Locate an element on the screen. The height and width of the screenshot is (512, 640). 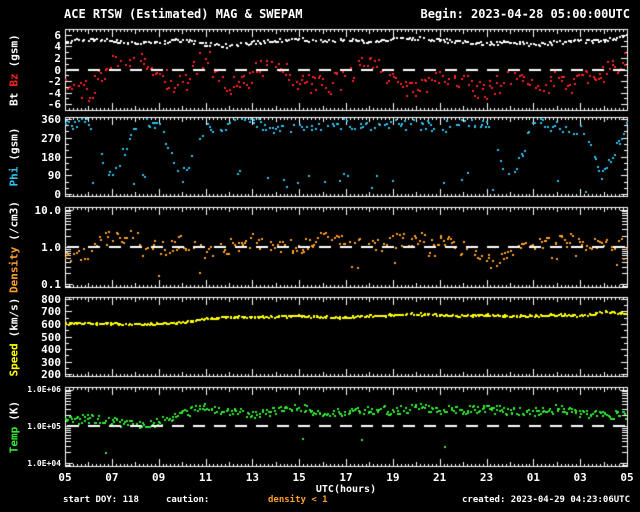
x-tick-label: 13 is located at coordinates (252, 477).